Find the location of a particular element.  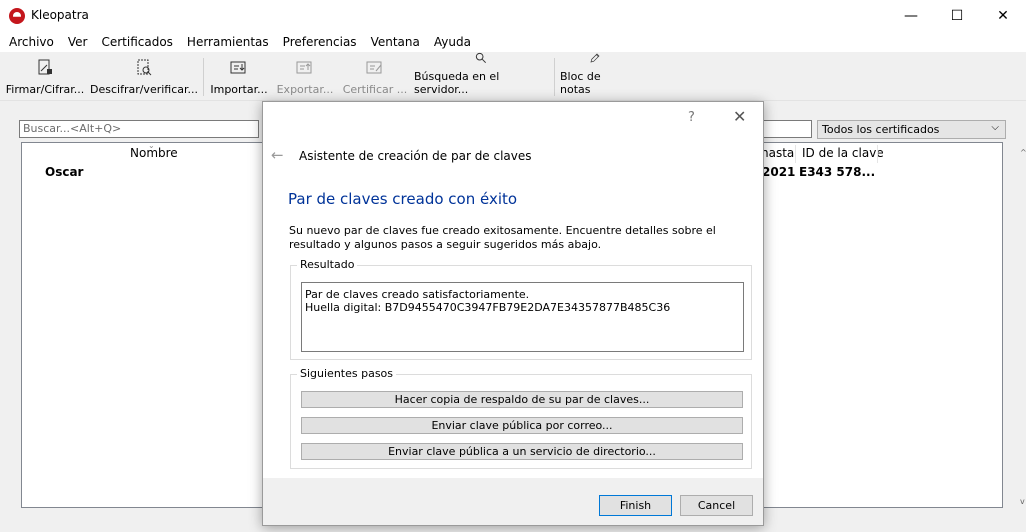

page-title: Par de claves creado con éxito is located at coordinates (403, 199).